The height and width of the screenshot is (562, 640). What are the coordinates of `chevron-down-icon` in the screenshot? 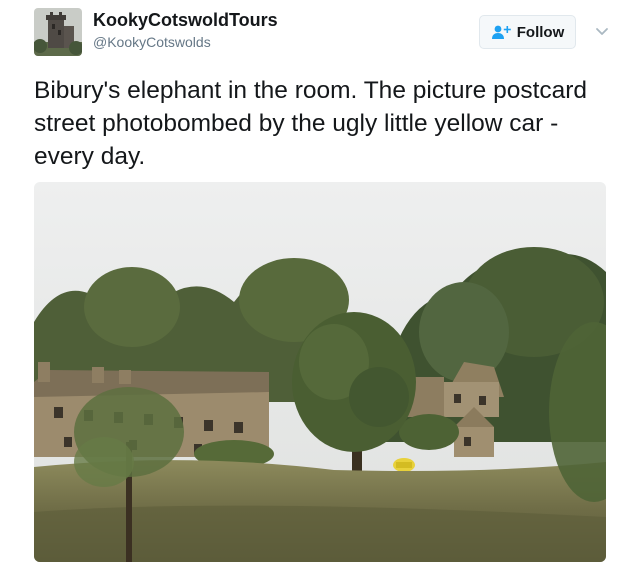 It's located at (602, 31).